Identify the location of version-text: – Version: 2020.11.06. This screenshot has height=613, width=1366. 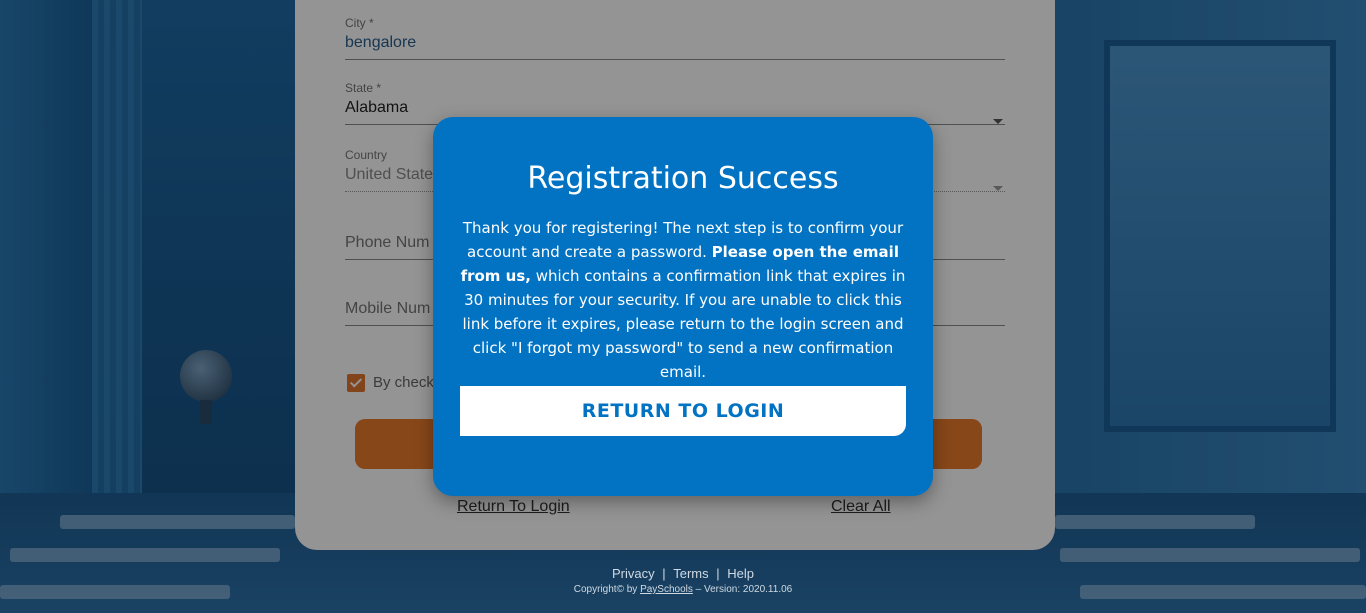
(744, 589).